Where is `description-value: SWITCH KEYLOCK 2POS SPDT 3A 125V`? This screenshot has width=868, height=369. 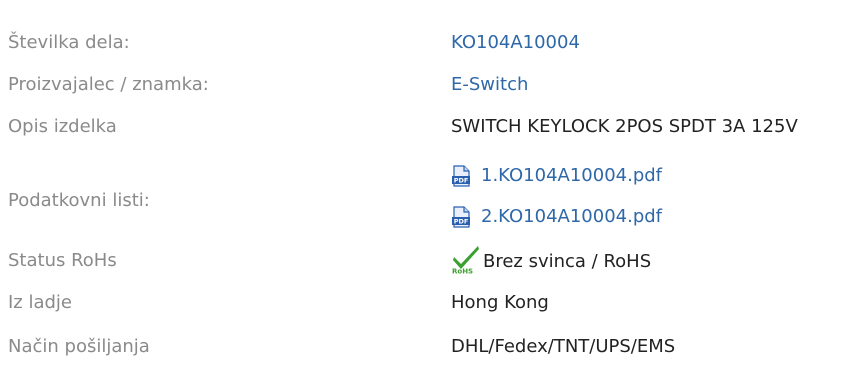
description-value: SWITCH KEYLOCK 2POS SPDT 3A 125V is located at coordinates (624, 126).